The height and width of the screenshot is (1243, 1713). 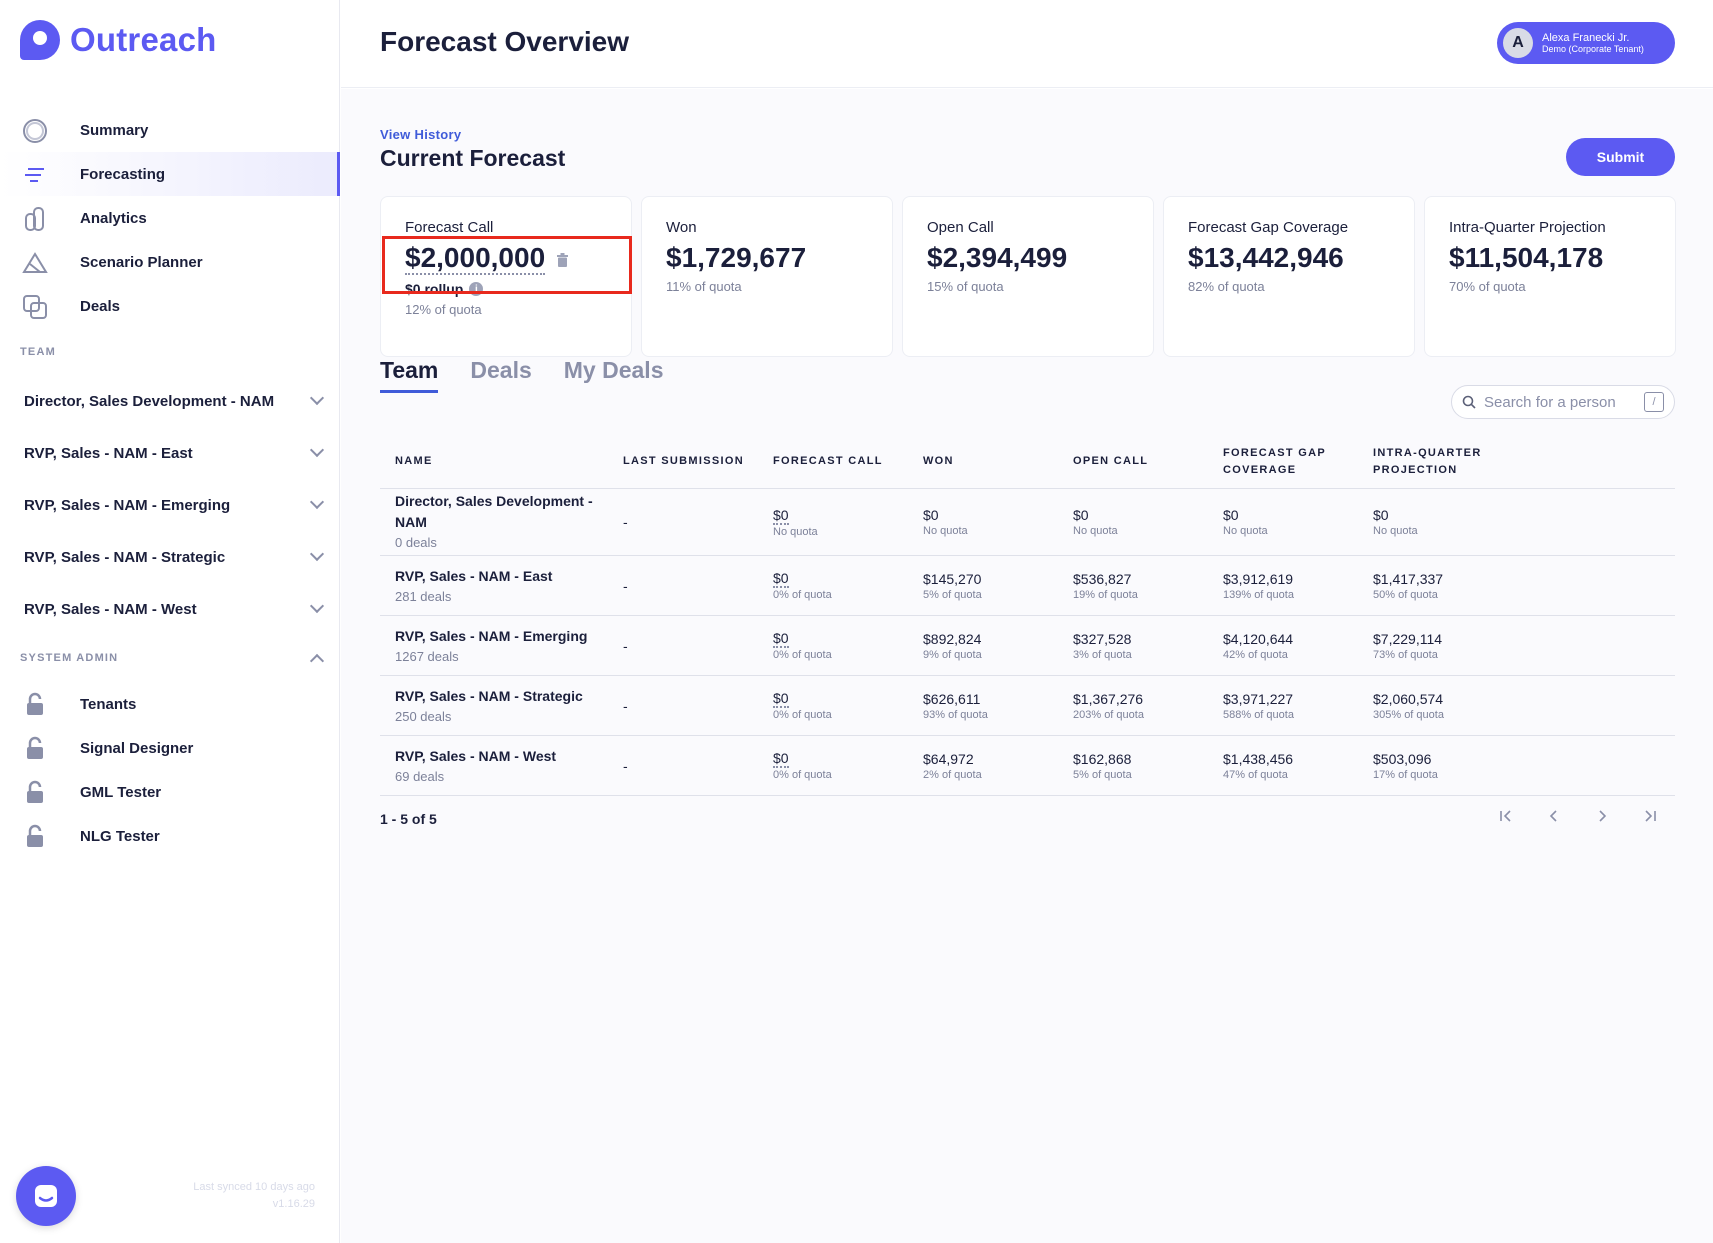 I want to click on col-header-won: WON, so click(x=998, y=461).